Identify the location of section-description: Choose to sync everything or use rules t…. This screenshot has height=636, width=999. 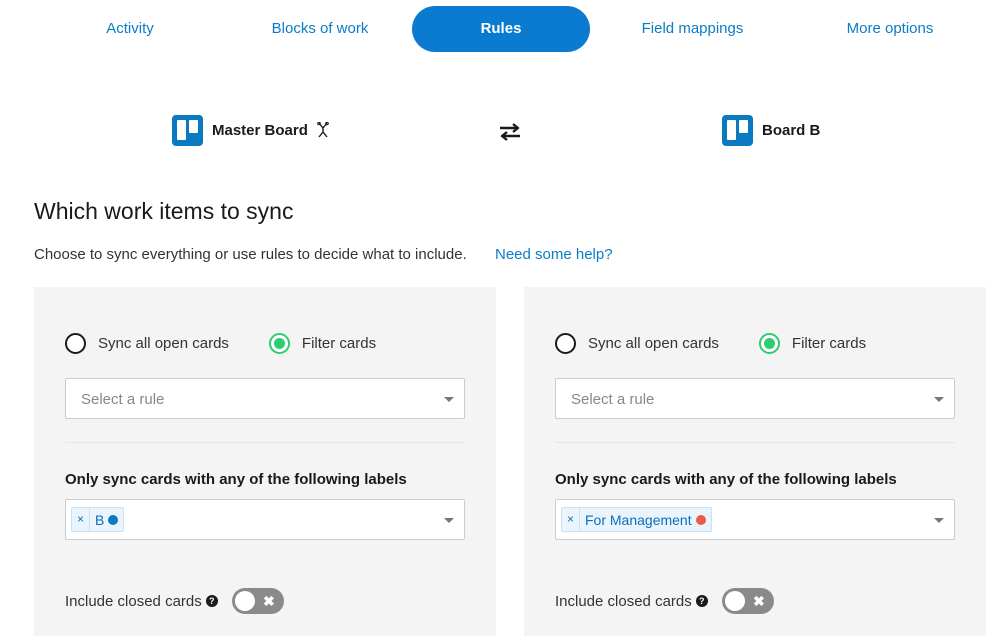
(250, 254).